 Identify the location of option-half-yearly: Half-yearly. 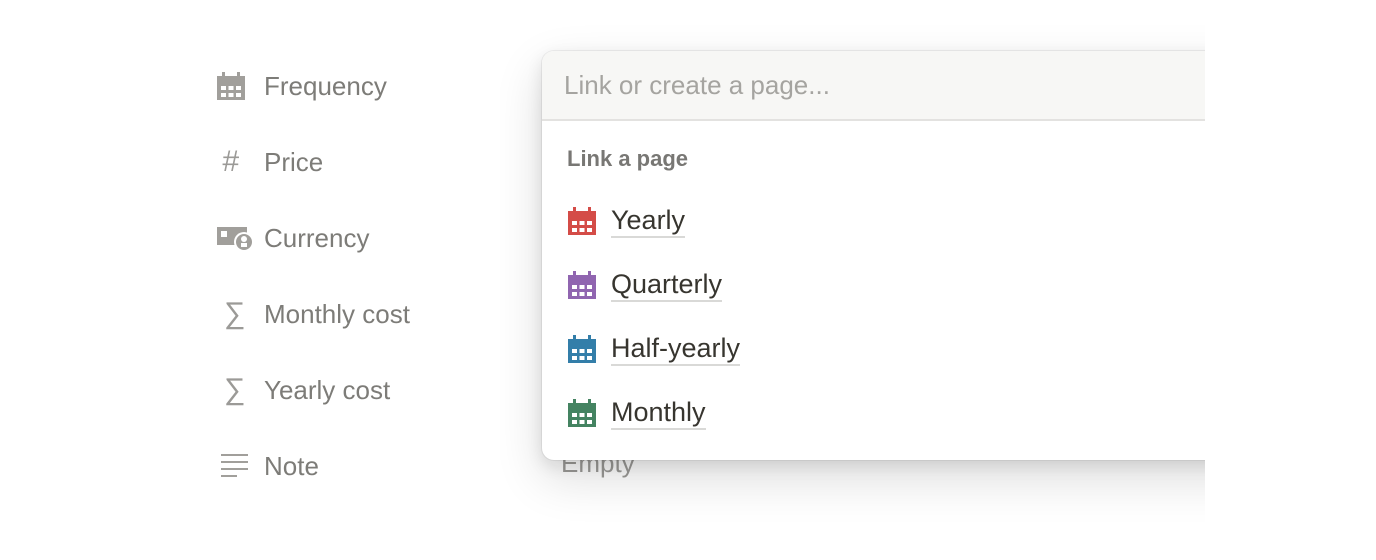
(654, 349).